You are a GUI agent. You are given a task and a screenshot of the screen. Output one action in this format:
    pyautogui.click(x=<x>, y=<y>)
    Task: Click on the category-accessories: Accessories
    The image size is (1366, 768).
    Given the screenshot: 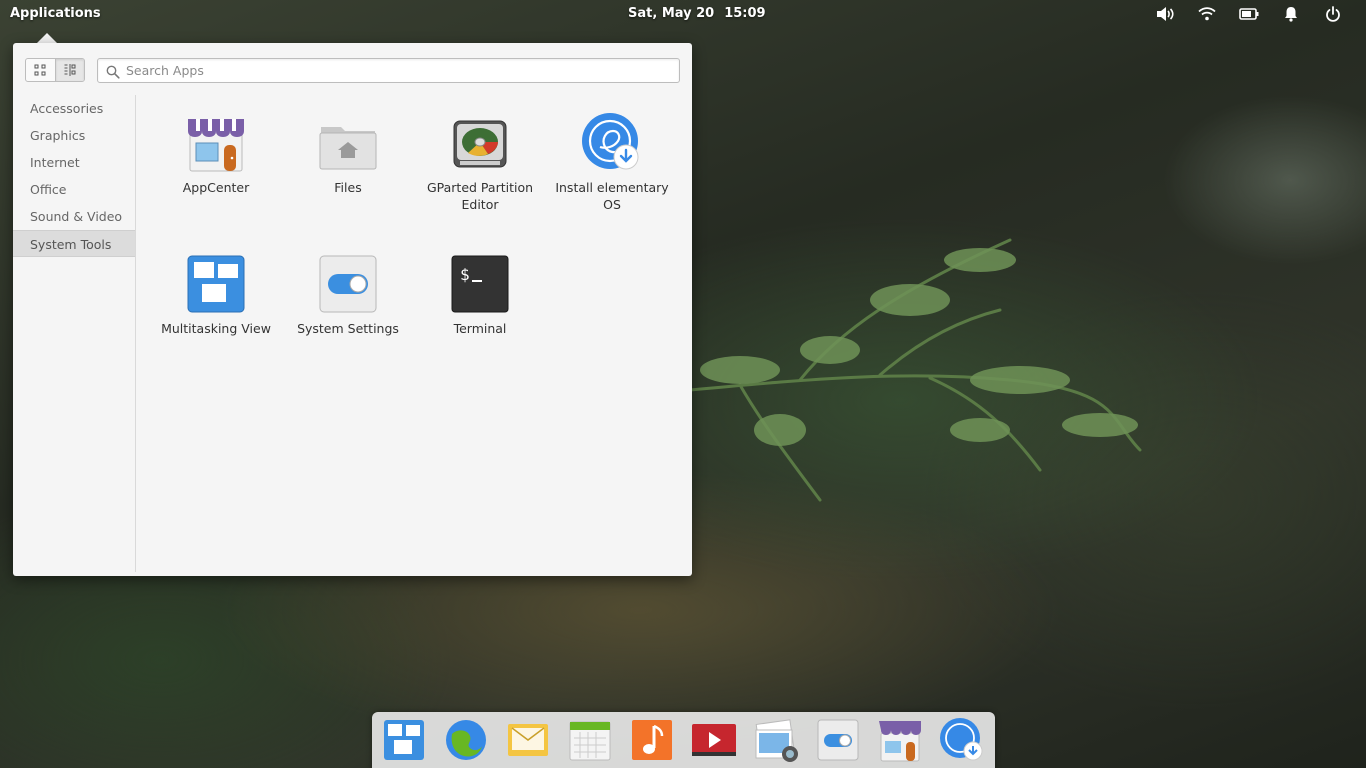 What is the action you would take?
    pyautogui.click(x=74, y=108)
    